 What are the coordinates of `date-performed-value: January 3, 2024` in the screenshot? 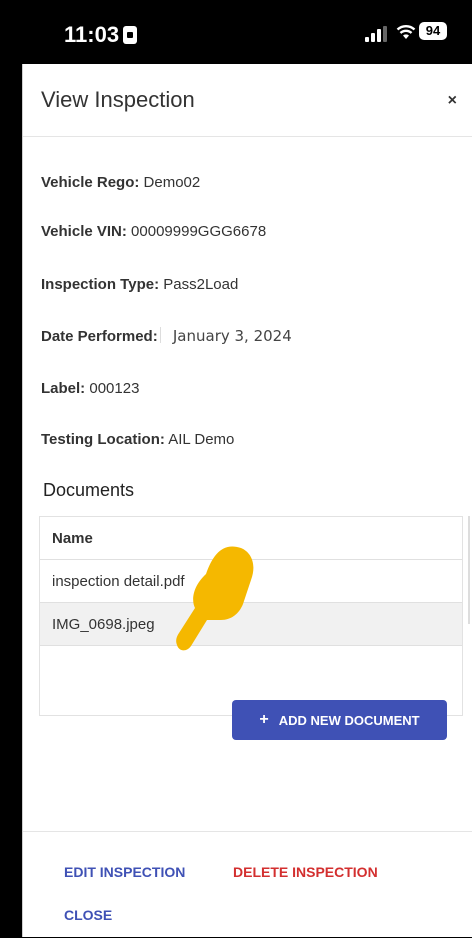 It's located at (232, 336).